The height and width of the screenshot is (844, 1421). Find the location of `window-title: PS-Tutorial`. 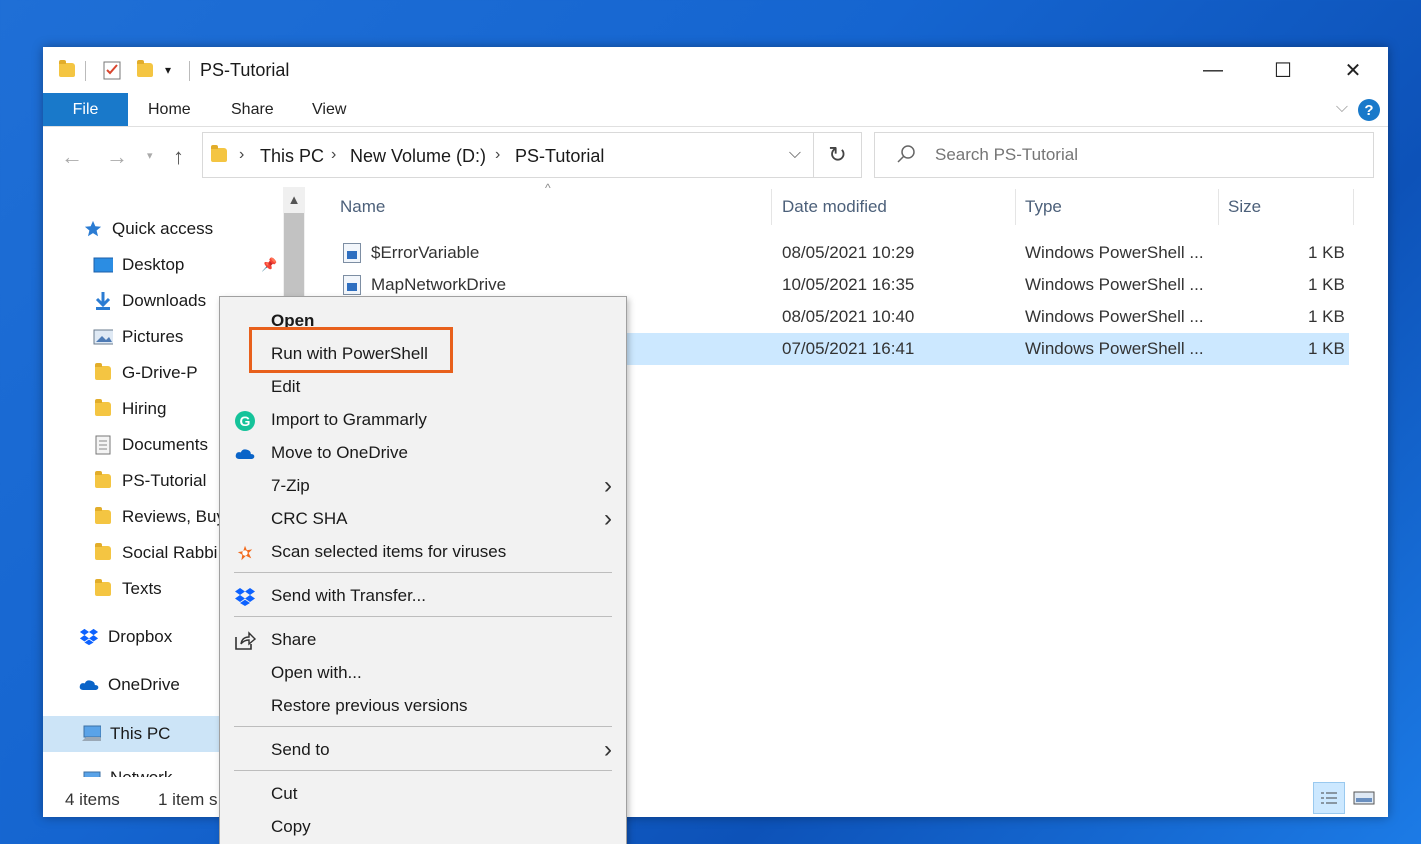

window-title: PS-Tutorial is located at coordinates (245, 70).